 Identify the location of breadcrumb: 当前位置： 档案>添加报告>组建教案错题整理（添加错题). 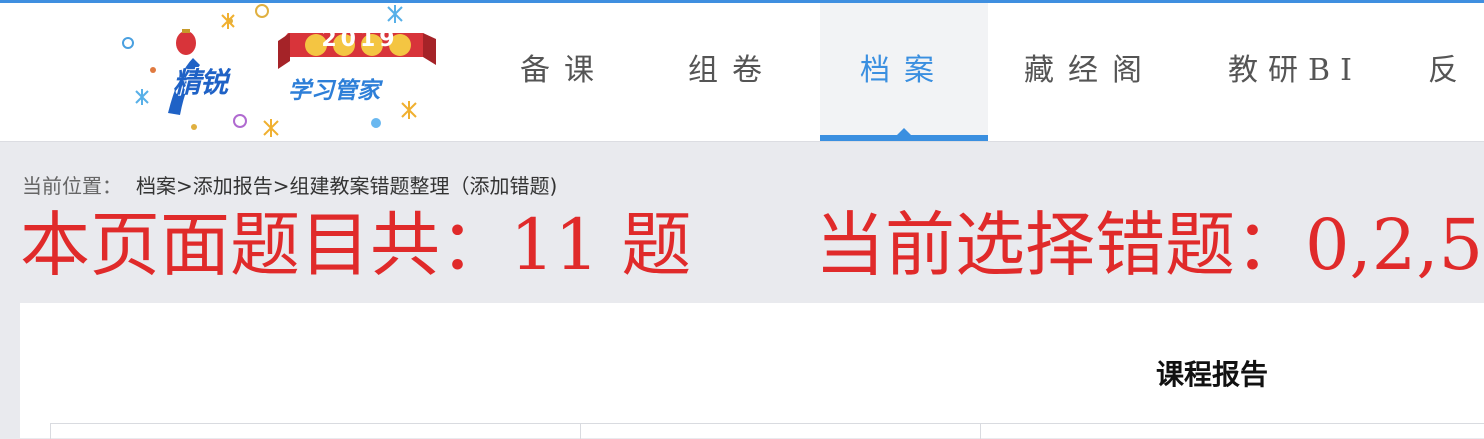
(289, 184).